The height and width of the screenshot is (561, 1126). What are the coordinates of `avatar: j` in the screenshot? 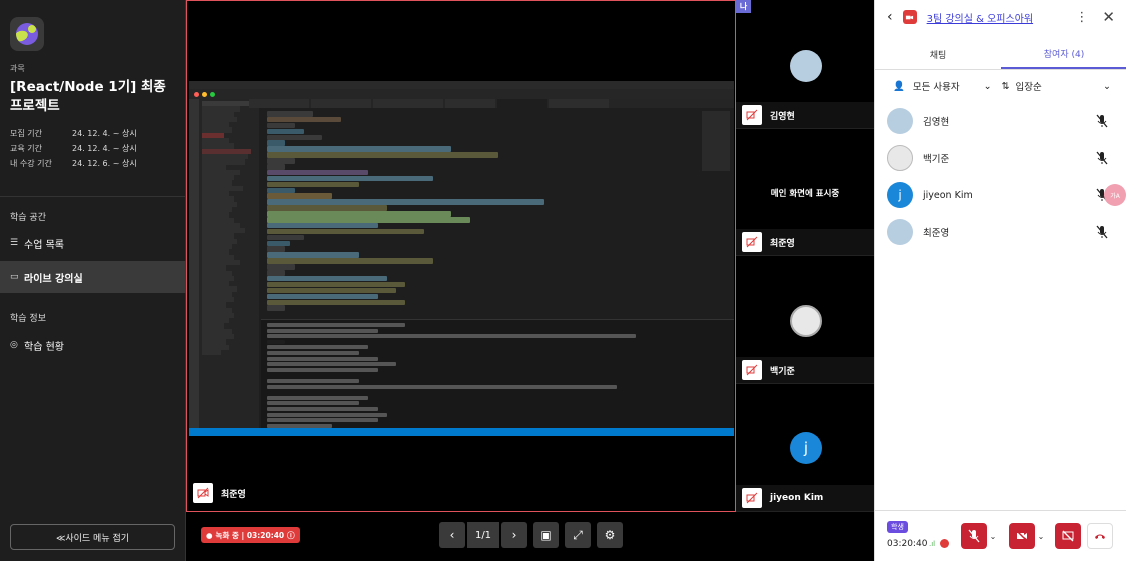 It's located at (806, 448).